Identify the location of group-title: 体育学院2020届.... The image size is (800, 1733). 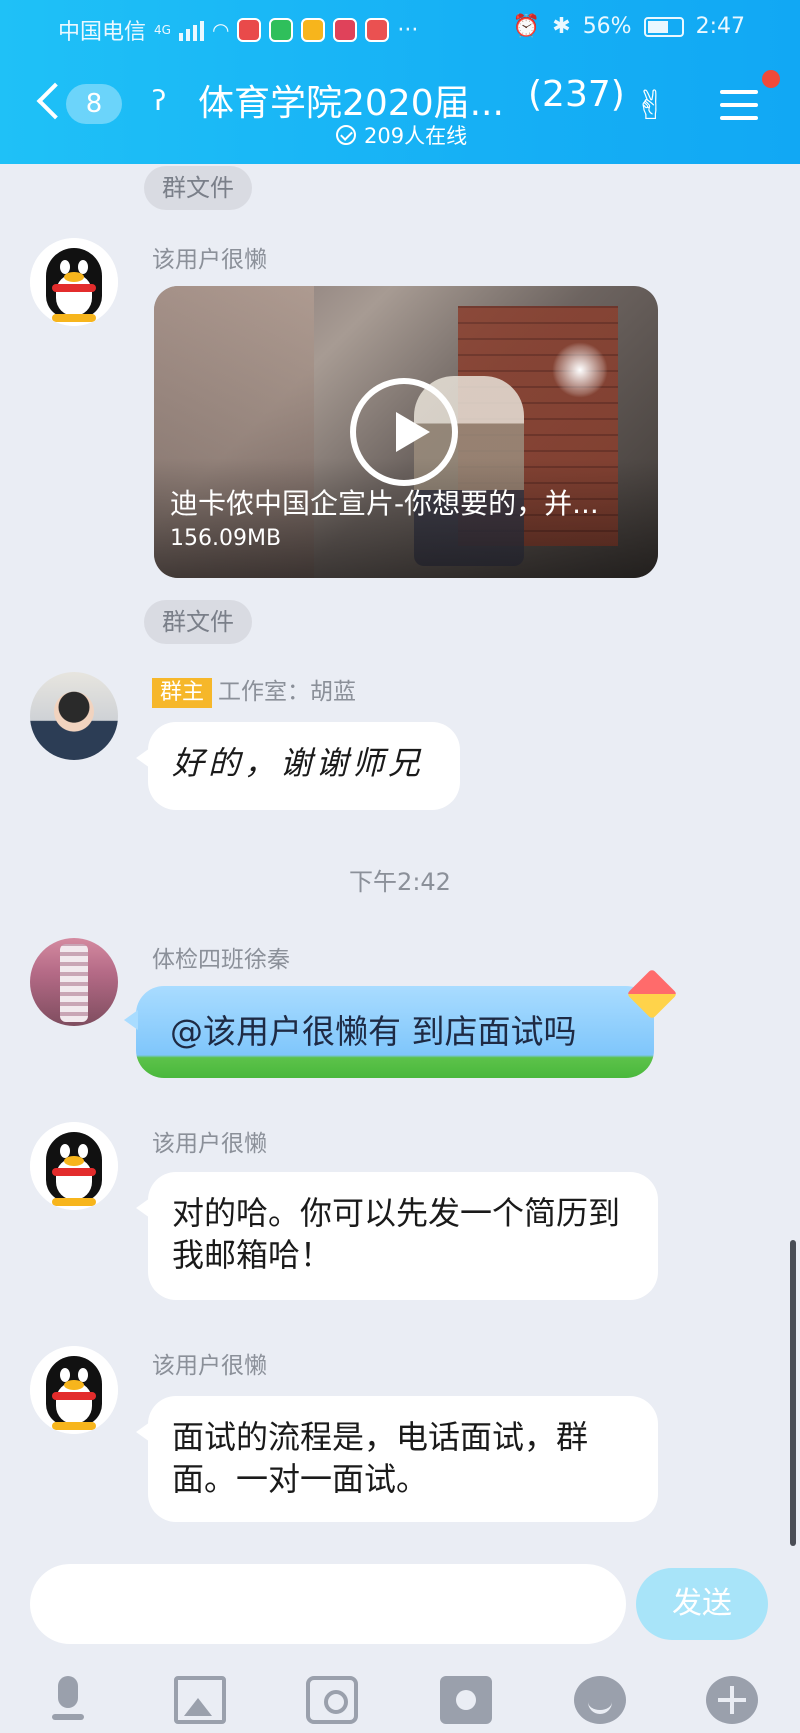
(351, 100).